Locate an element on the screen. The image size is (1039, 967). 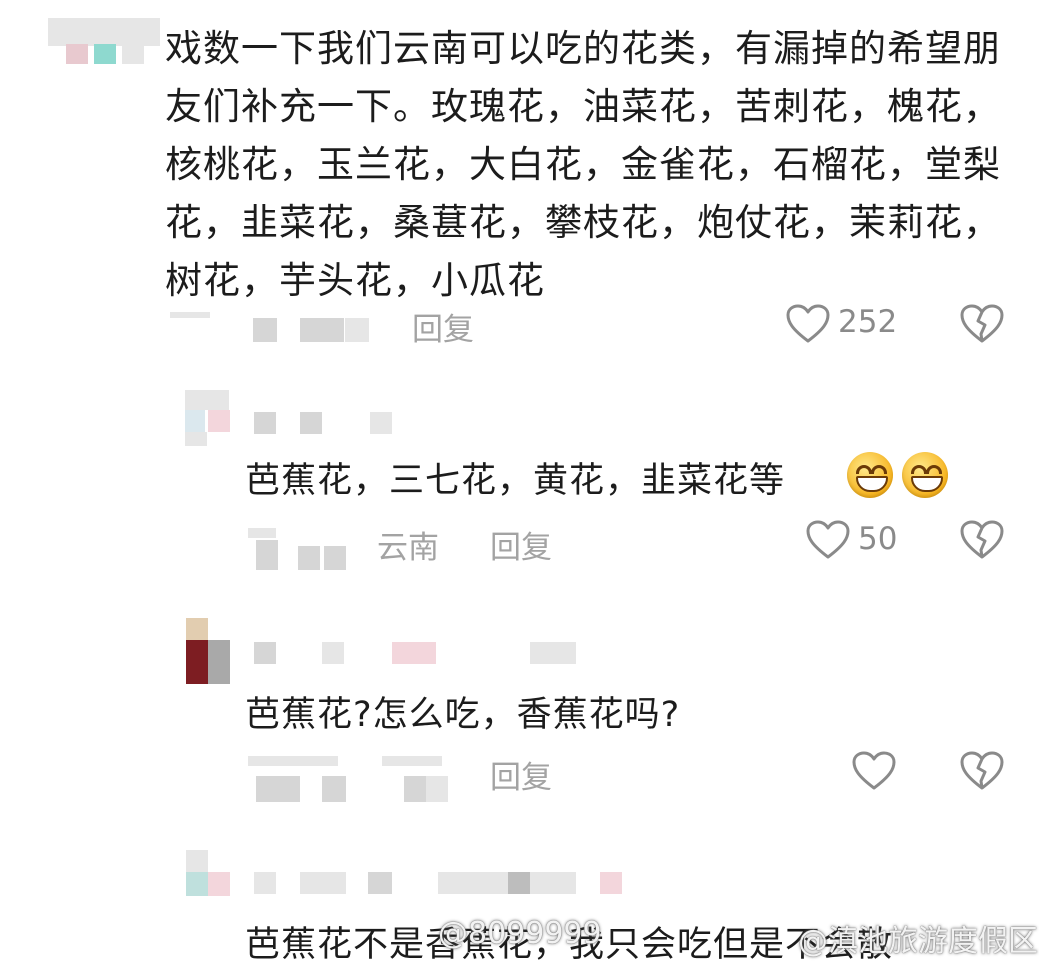
watermark-left: @8099999 is located at coordinates (520, 933).